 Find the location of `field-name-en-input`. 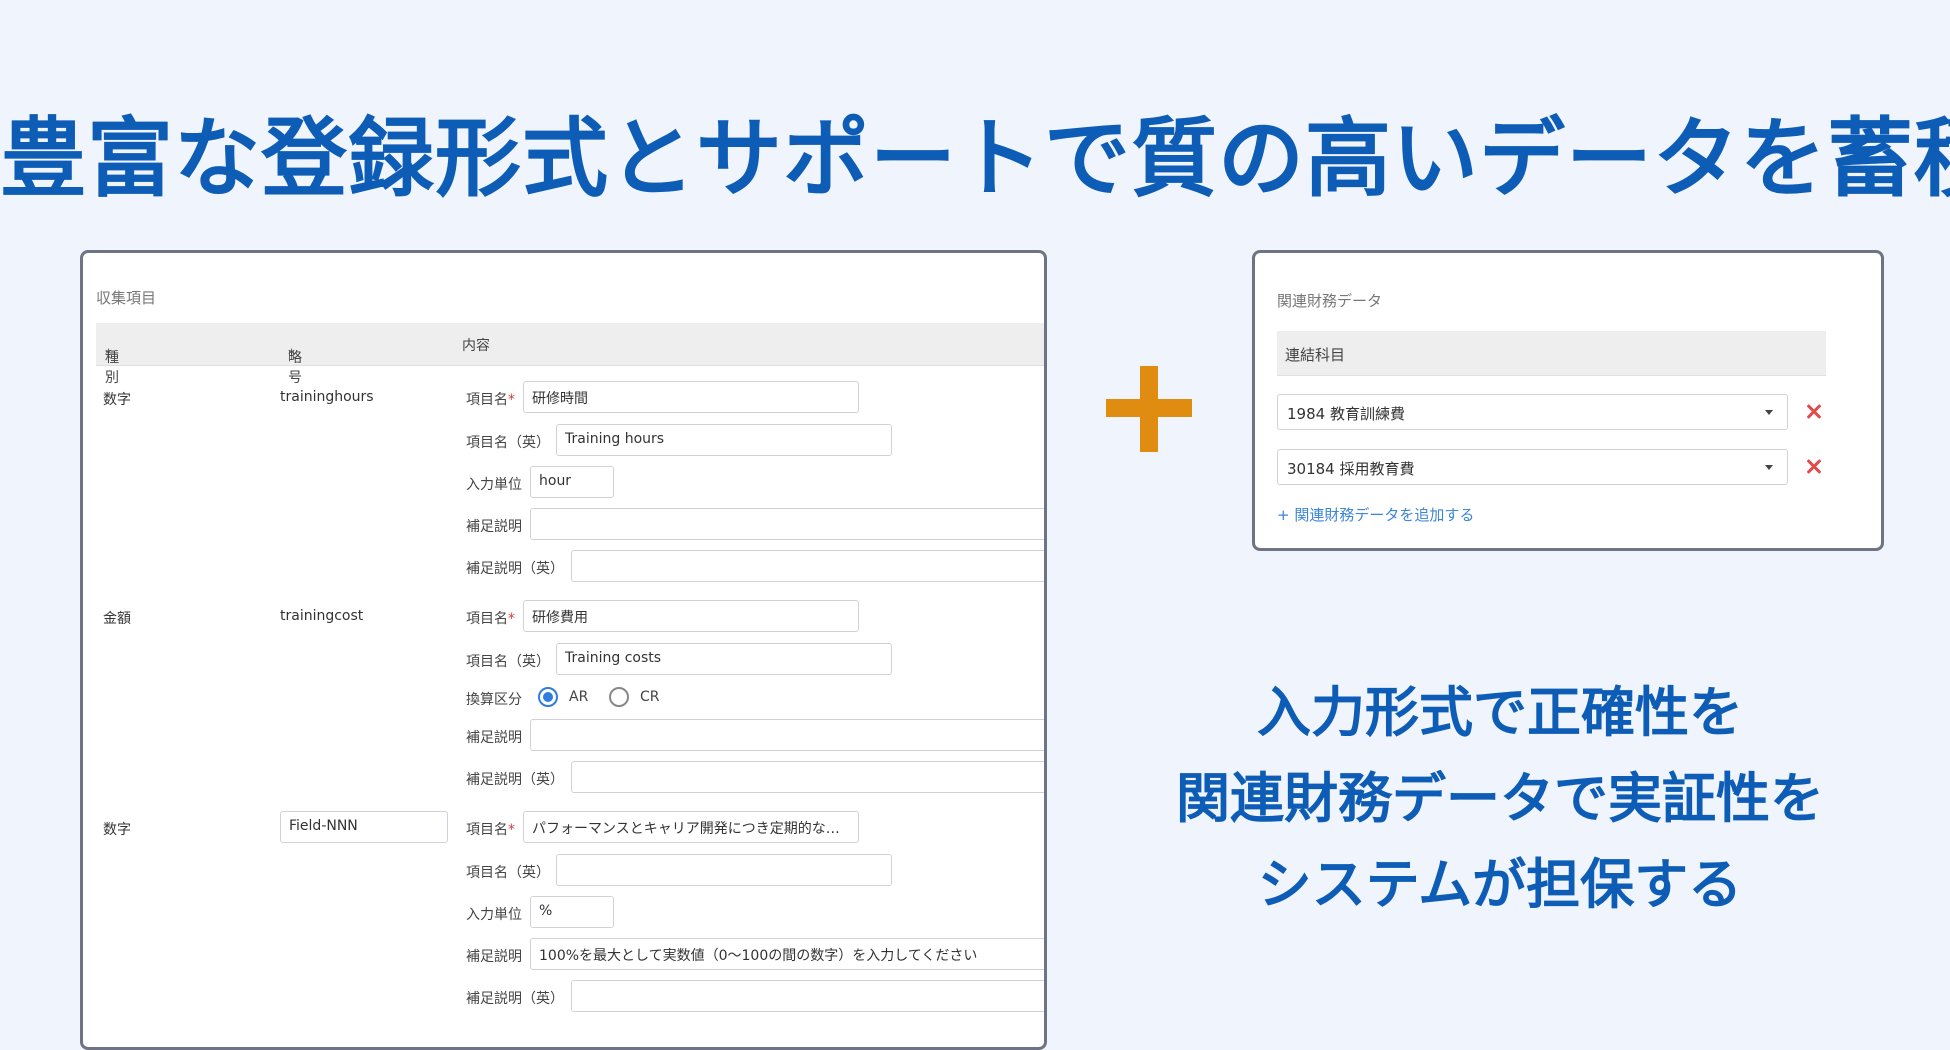

field-name-en-input is located at coordinates (724, 870).